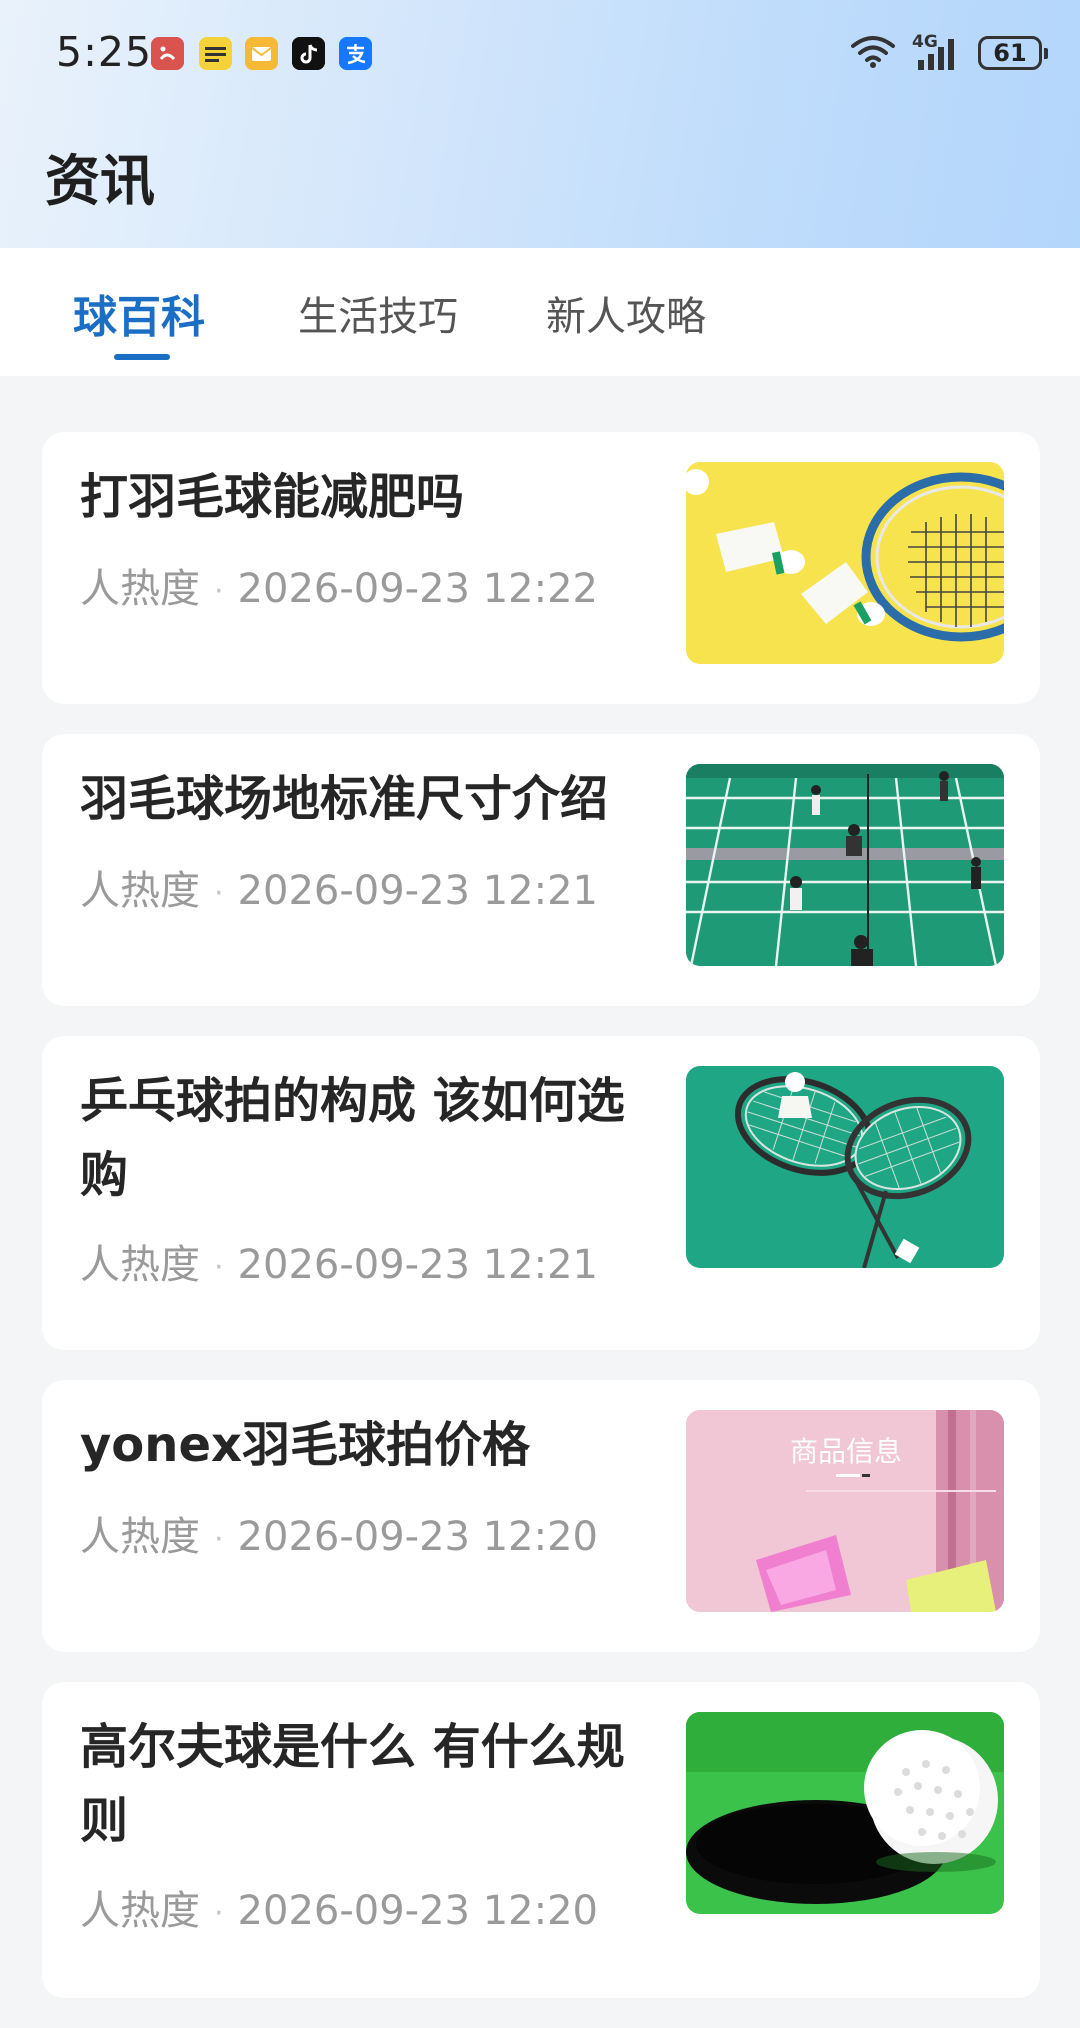 This screenshot has width=1080, height=2028. What do you see at coordinates (215, 53) in the screenshot?
I see `news-icon` at bounding box center [215, 53].